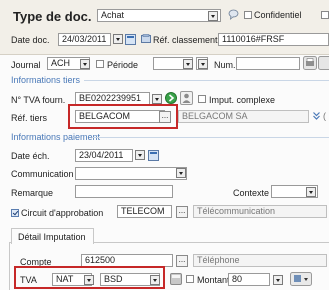 Image resolution: width=329 pixels, height=290 pixels. What do you see at coordinates (278, 280) in the screenshot?
I see `montant-dropdown-icon` at bounding box center [278, 280].